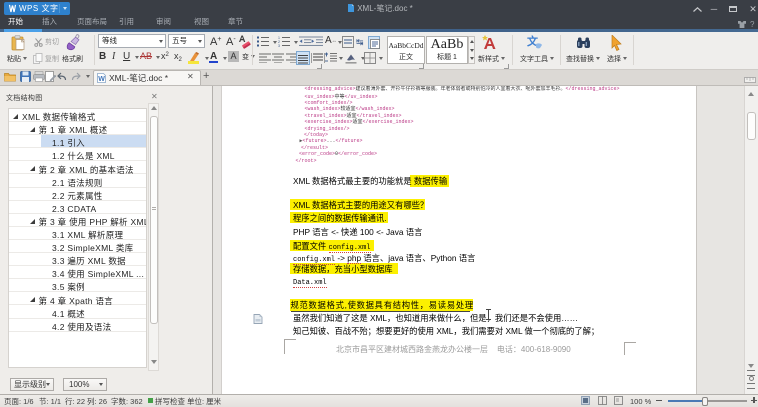 The height and width of the screenshot is (407, 758). Describe the element at coordinates (279, 45) in the screenshot. I see `svg-text: 3` at that location.